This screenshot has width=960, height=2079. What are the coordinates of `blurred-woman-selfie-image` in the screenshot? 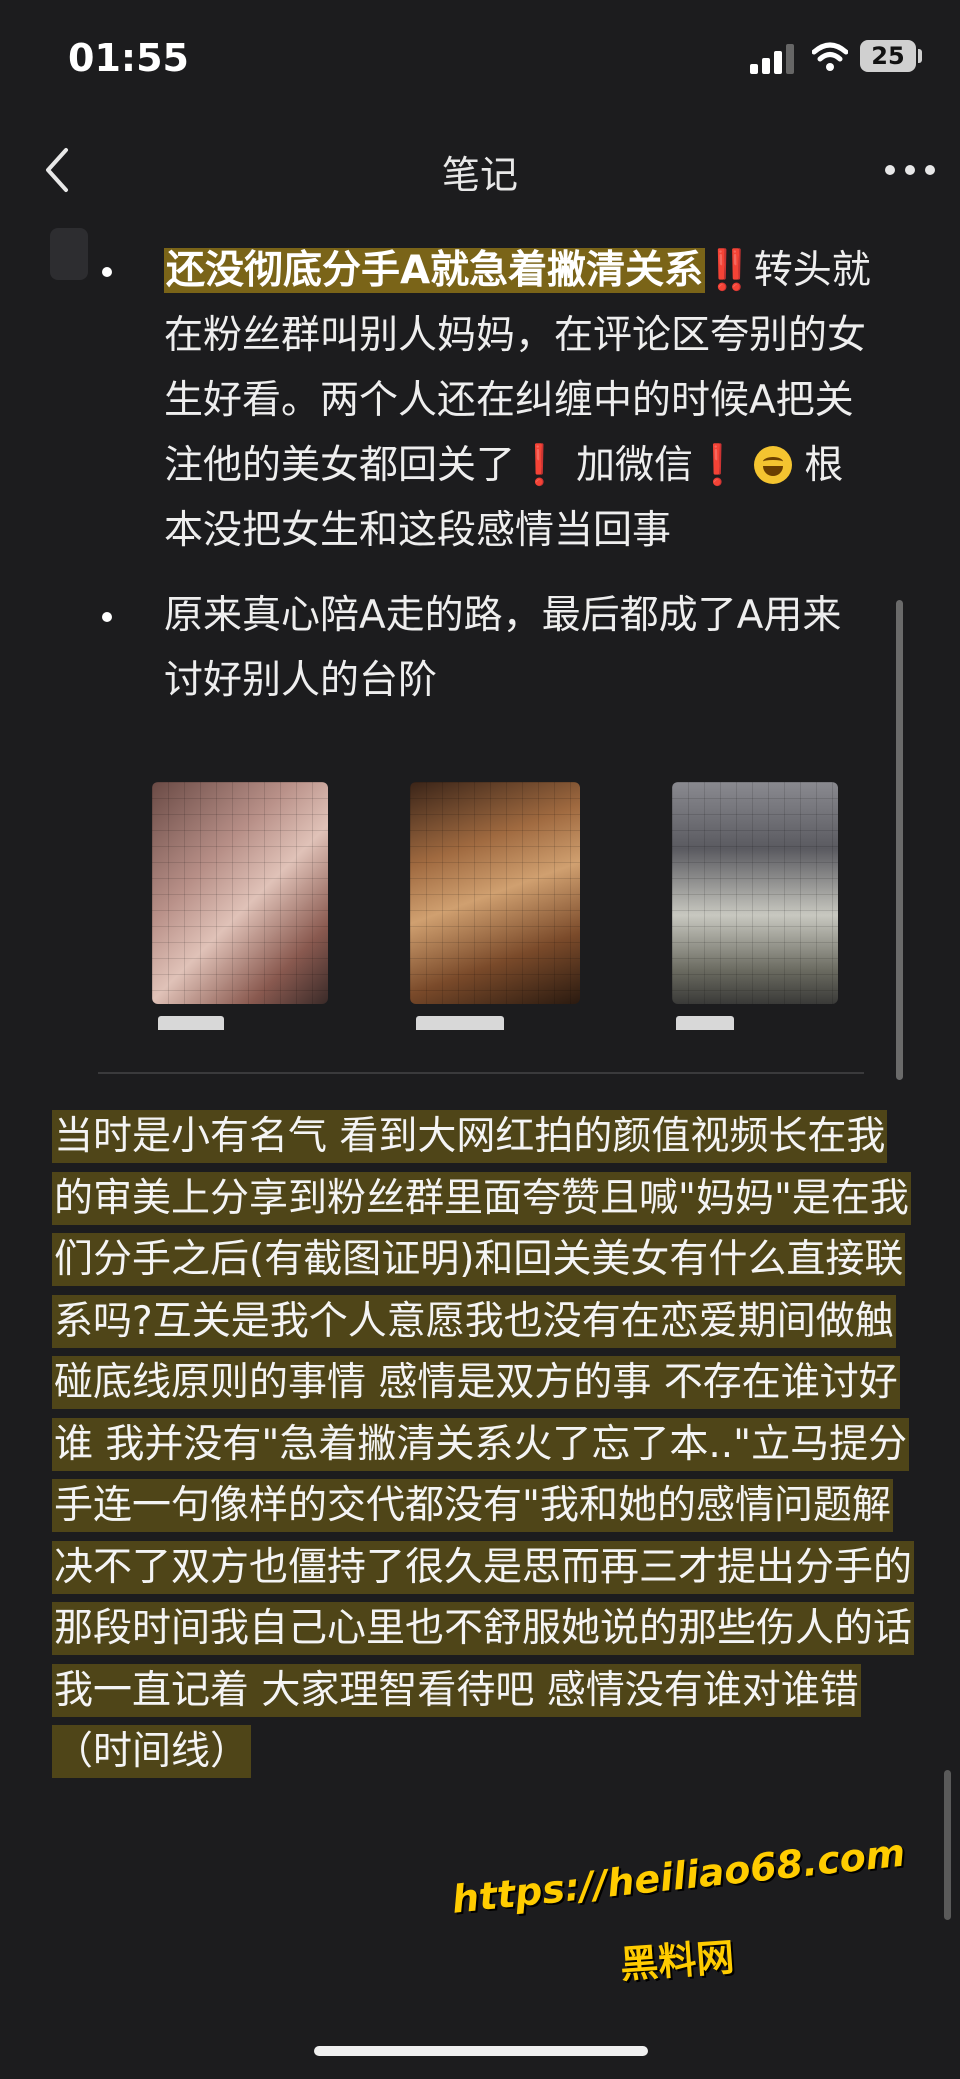 It's located at (495, 893).